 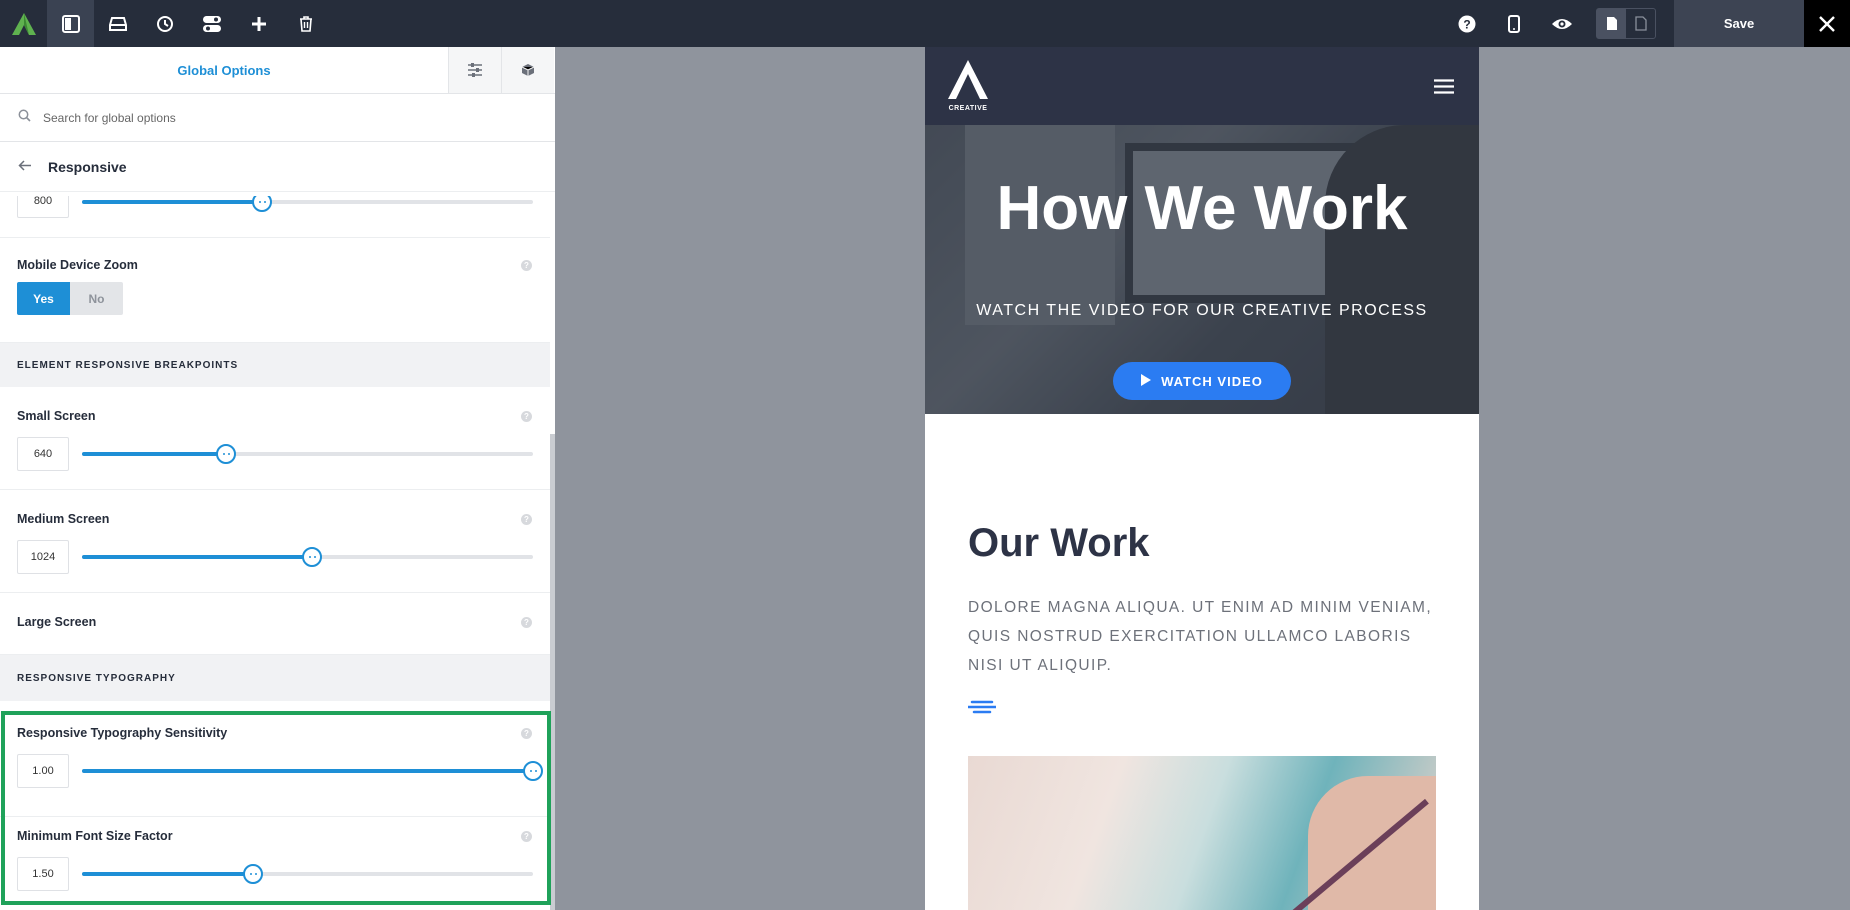 What do you see at coordinates (925, 23) in the screenshot?
I see `top-toolbar: ? Save` at bounding box center [925, 23].